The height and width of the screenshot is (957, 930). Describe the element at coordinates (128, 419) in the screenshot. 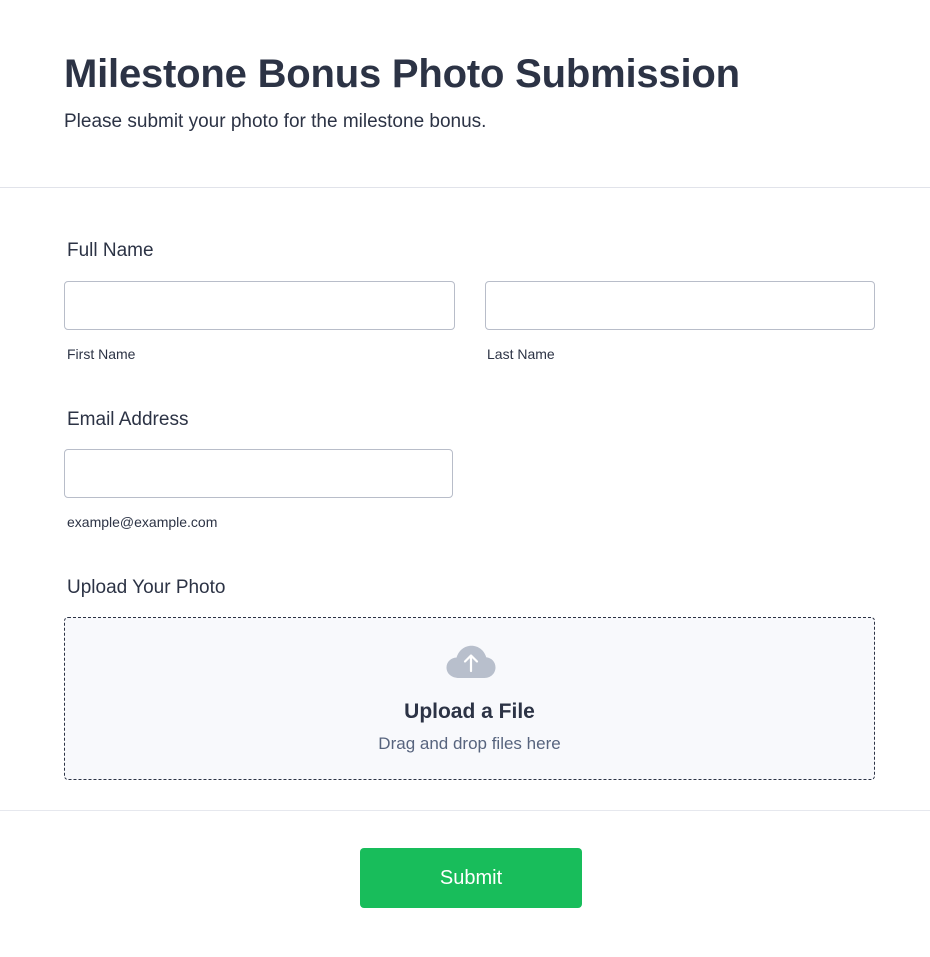

I see `email-label: Email Address` at that location.